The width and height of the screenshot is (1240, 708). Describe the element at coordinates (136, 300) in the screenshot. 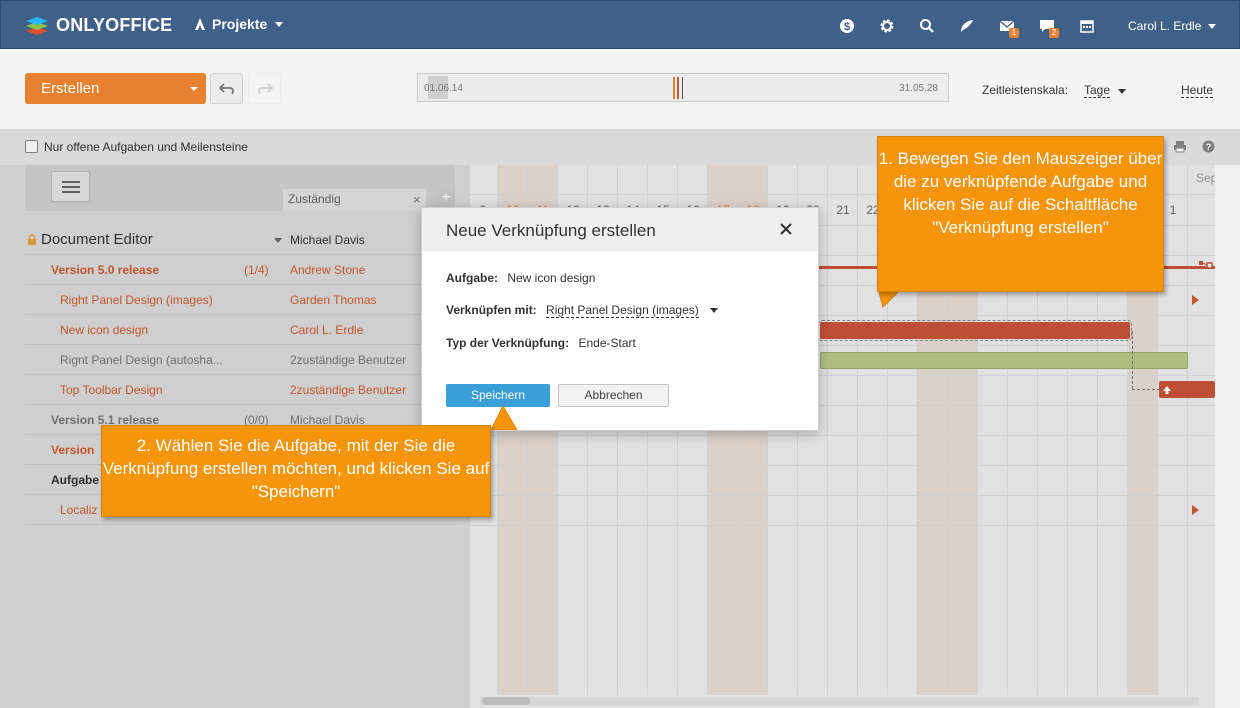

I see `task-name: Right Panel Design (images)` at that location.